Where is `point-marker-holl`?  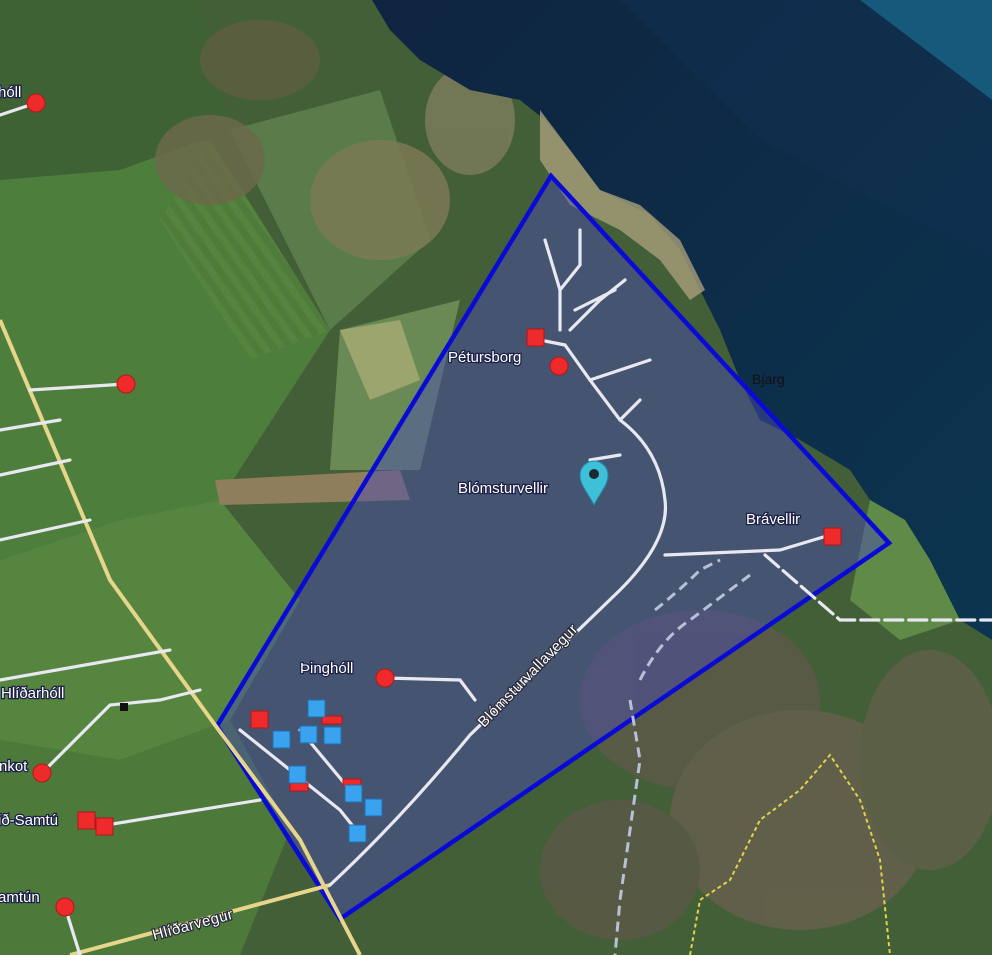
point-marker-holl is located at coordinates (36, 103).